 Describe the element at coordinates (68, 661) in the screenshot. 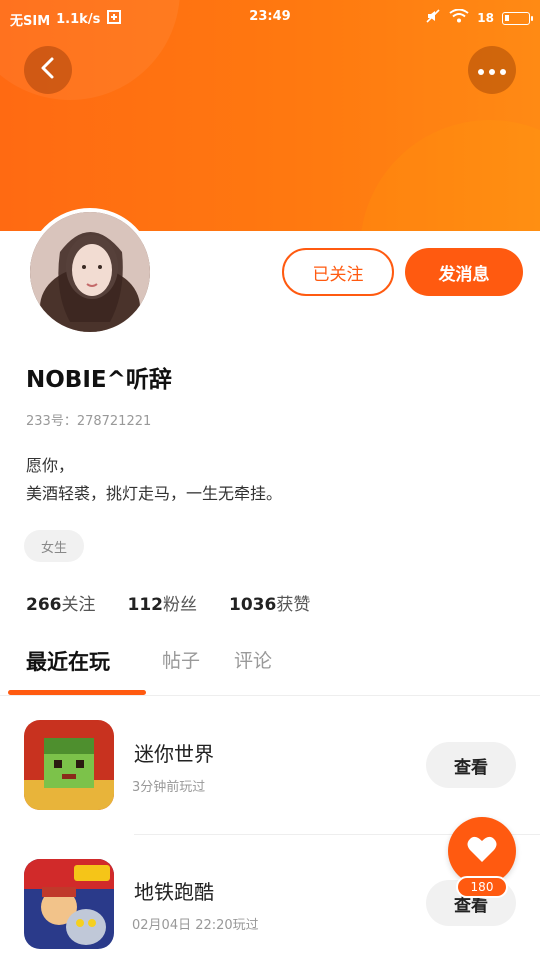

I see `tab-recently-played: 最近在玩` at that location.